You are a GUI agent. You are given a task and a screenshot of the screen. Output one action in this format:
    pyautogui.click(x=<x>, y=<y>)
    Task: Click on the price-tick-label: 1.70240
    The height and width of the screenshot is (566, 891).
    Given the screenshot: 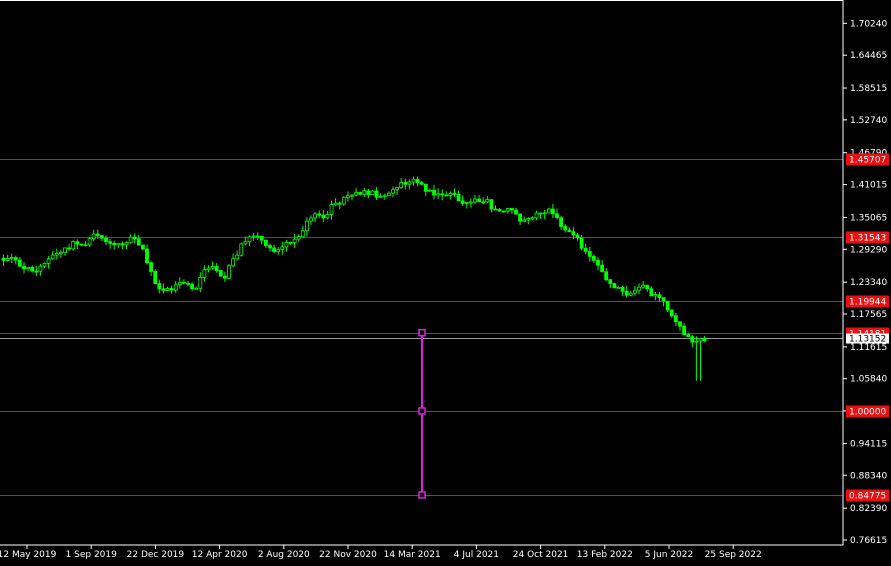 What is the action you would take?
    pyautogui.click(x=868, y=24)
    